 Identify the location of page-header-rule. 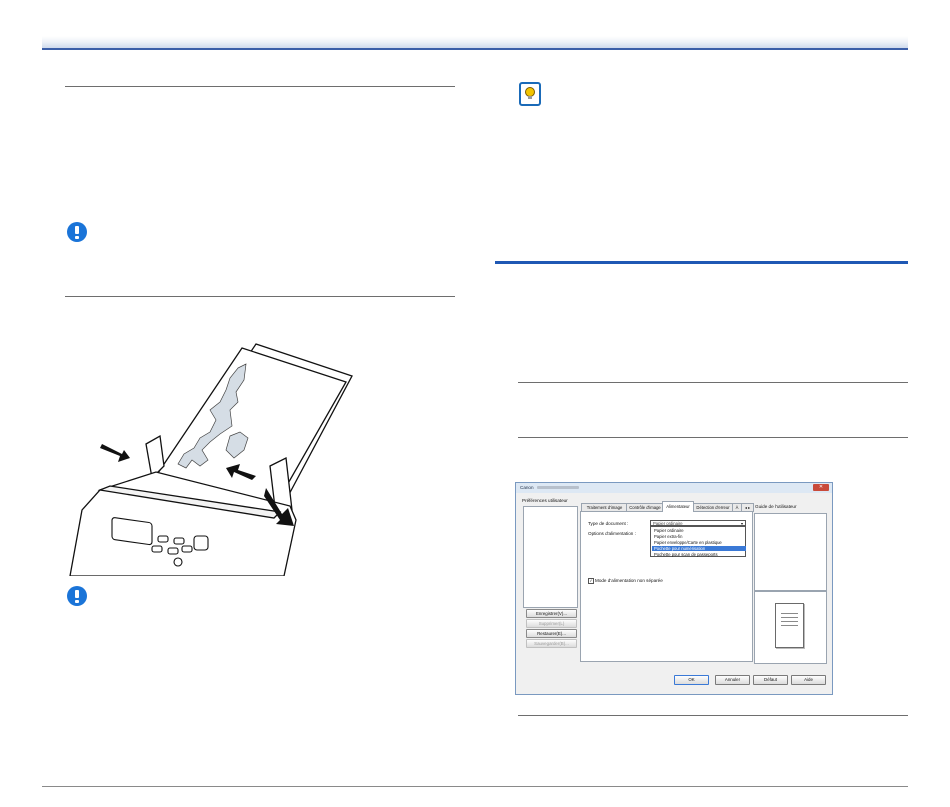
(475, 49).